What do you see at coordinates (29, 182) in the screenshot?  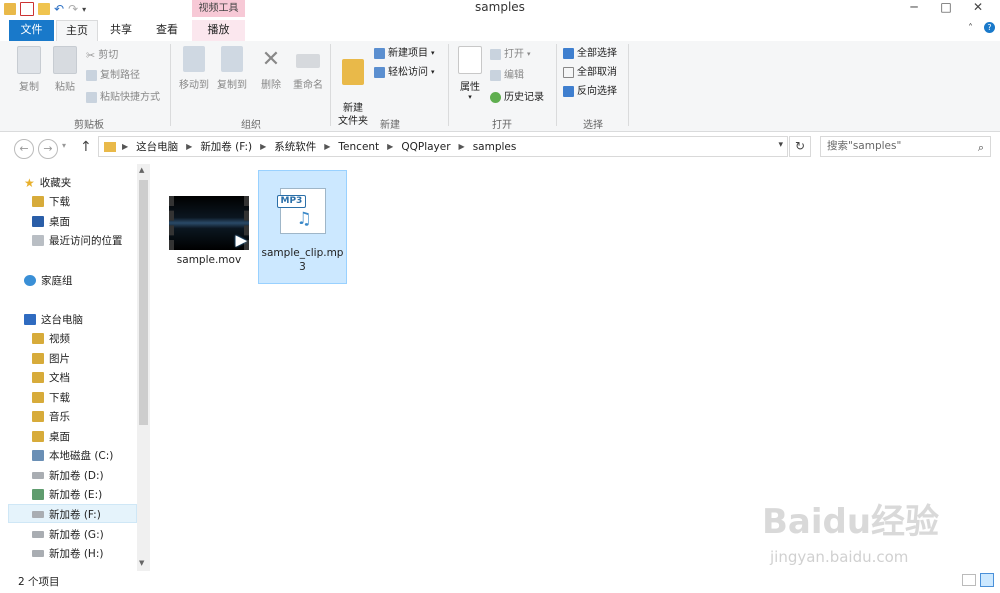 I see `star-icon: ★` at bounding box center [29, 182].